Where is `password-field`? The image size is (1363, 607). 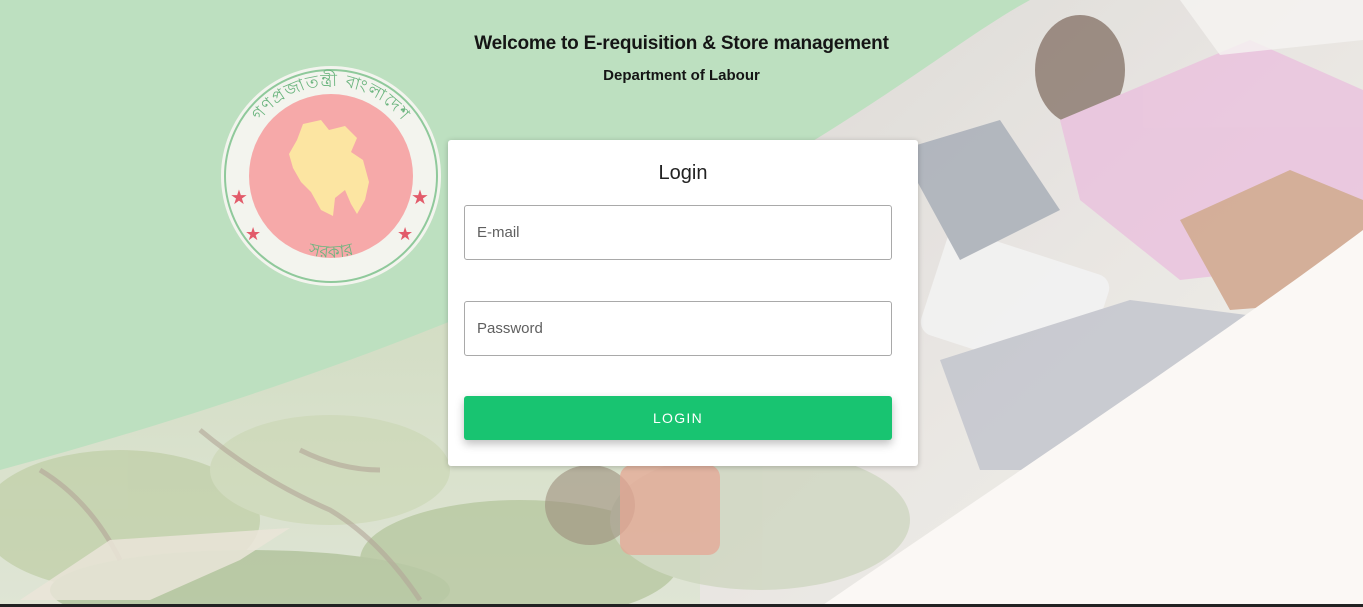 password-field is located at coordinates (678, 328).